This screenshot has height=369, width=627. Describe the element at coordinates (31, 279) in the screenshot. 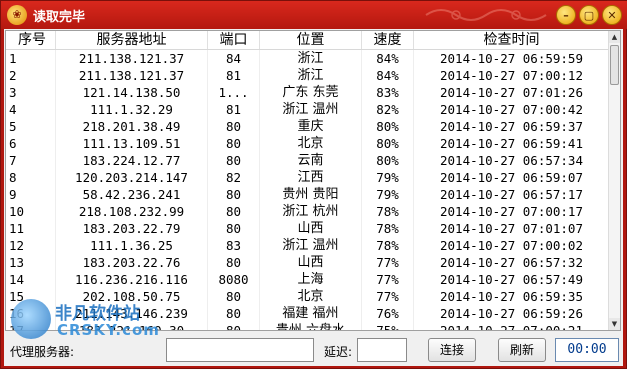

I see `cell-index: 14` at that location.